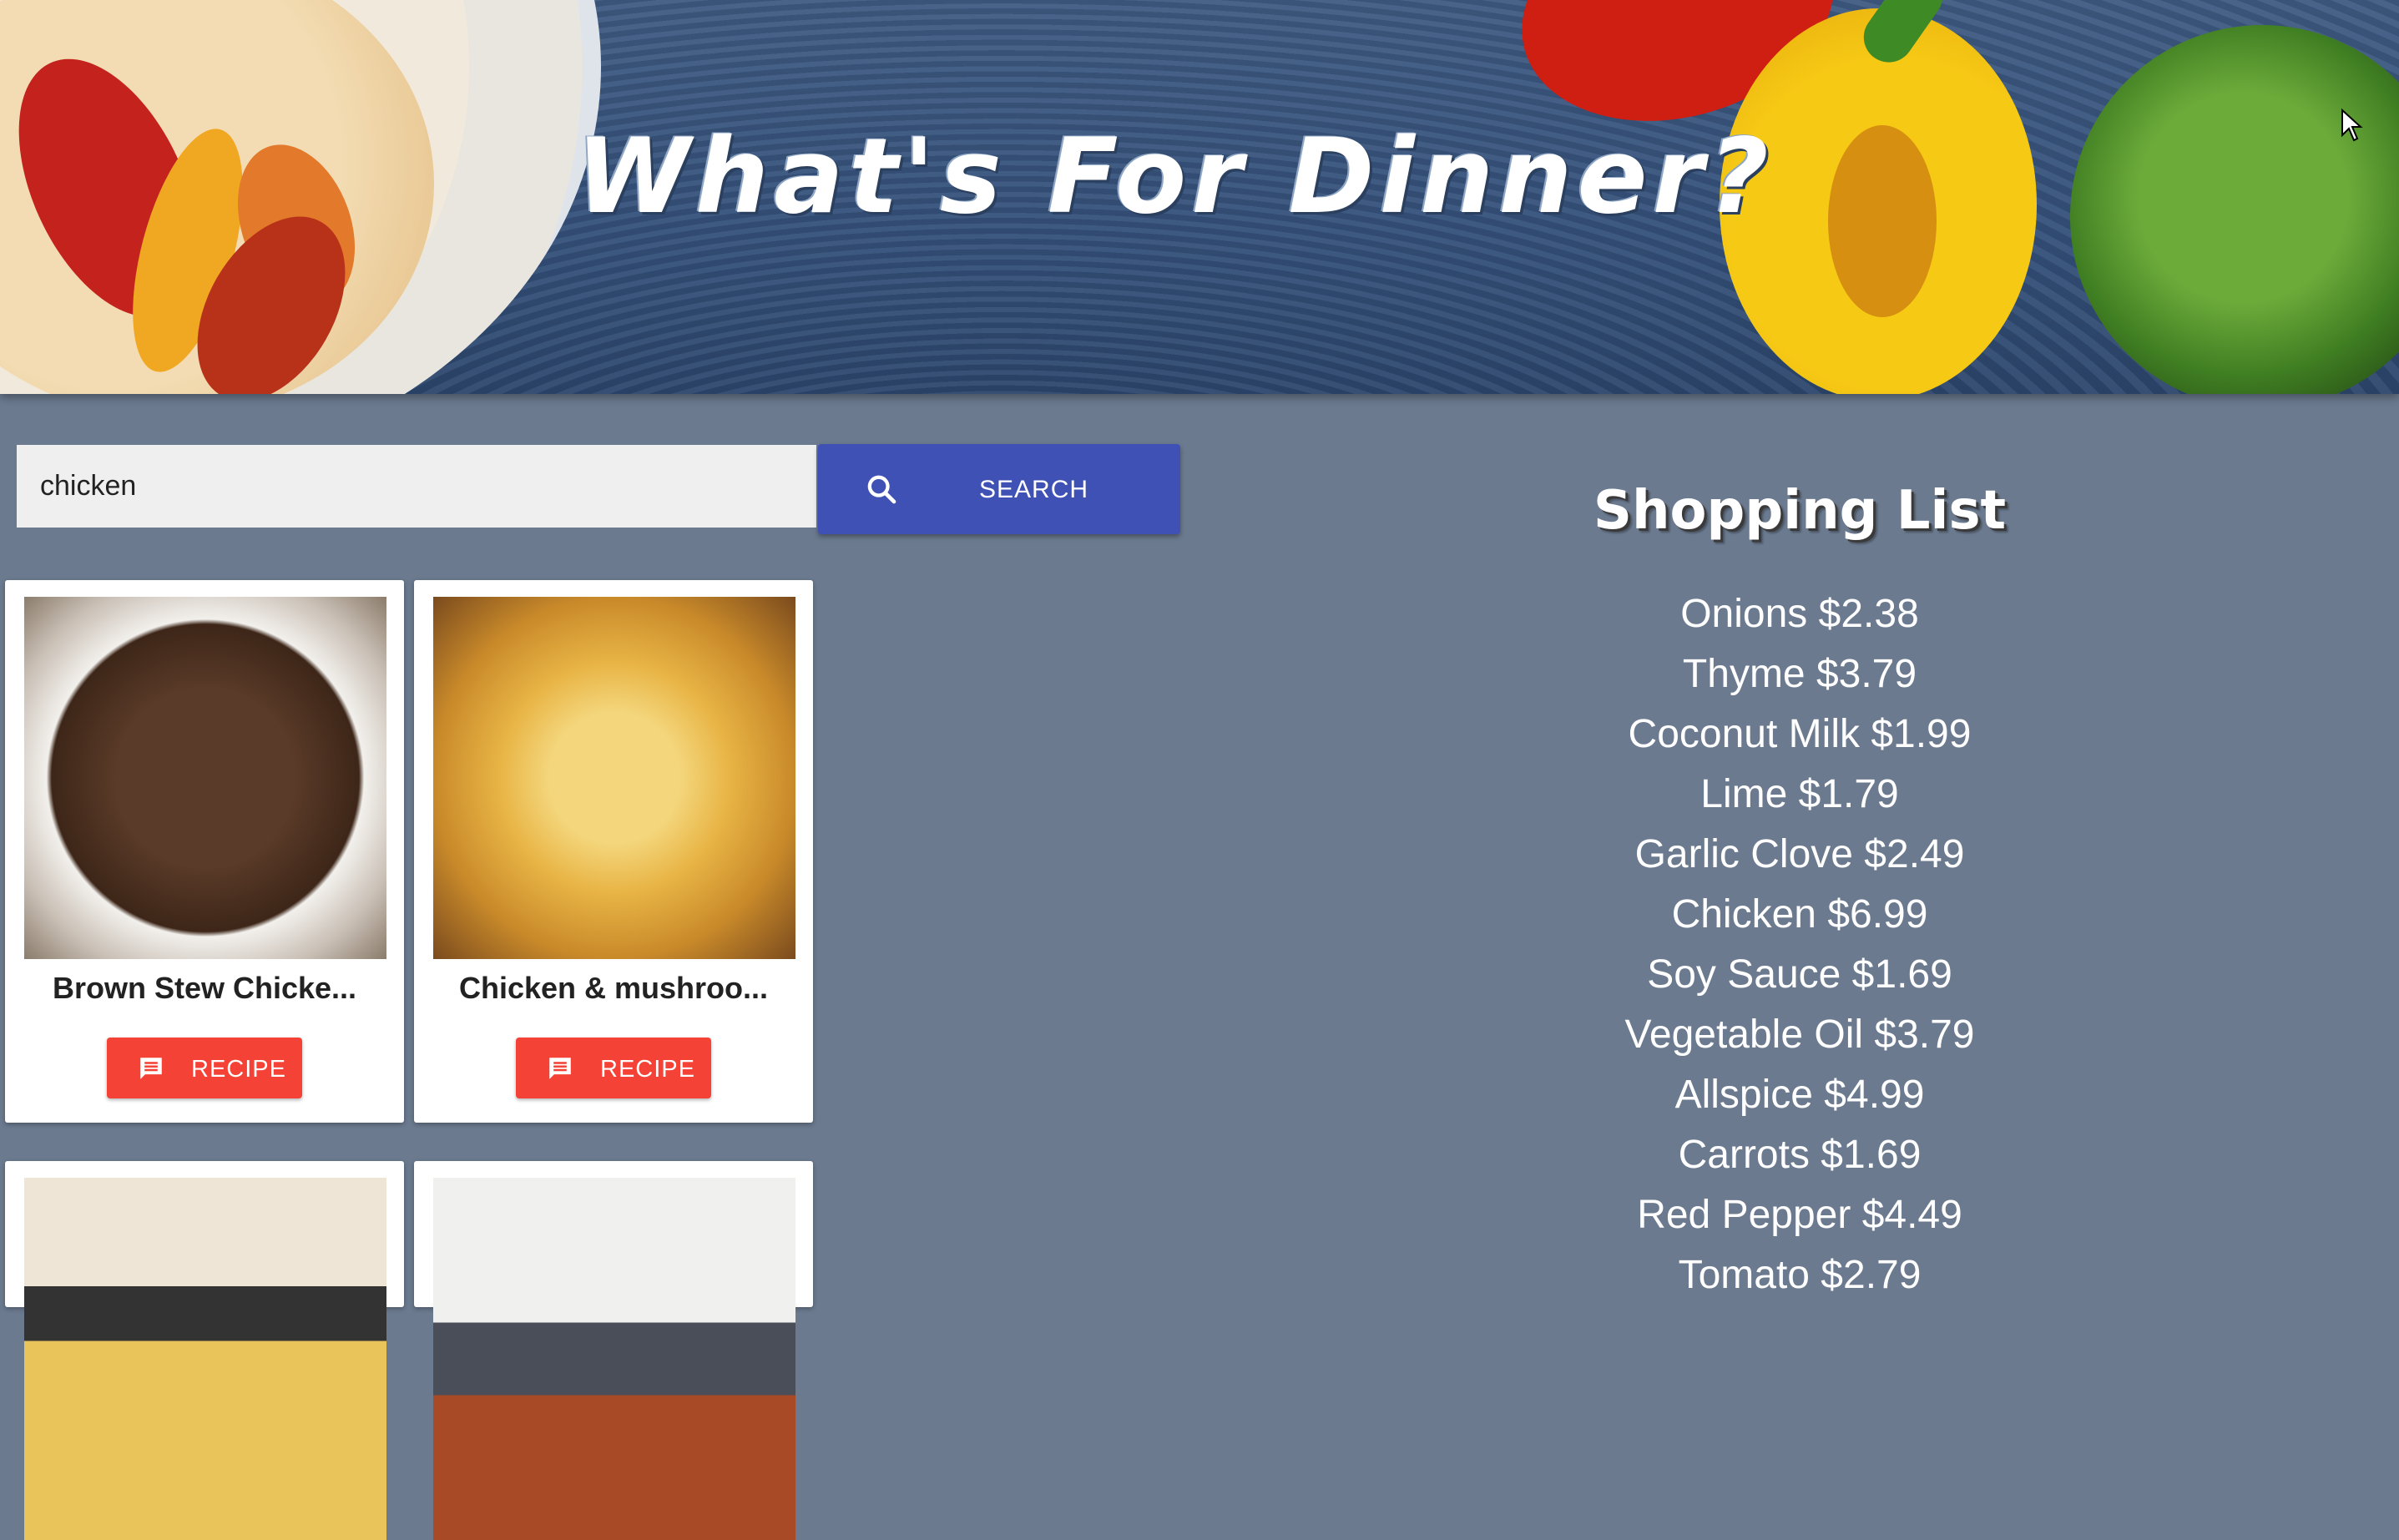 The image size is (2399, 1540). I want to click on shopping-list-item: Allspice $4.99, so click(1799, 1095).